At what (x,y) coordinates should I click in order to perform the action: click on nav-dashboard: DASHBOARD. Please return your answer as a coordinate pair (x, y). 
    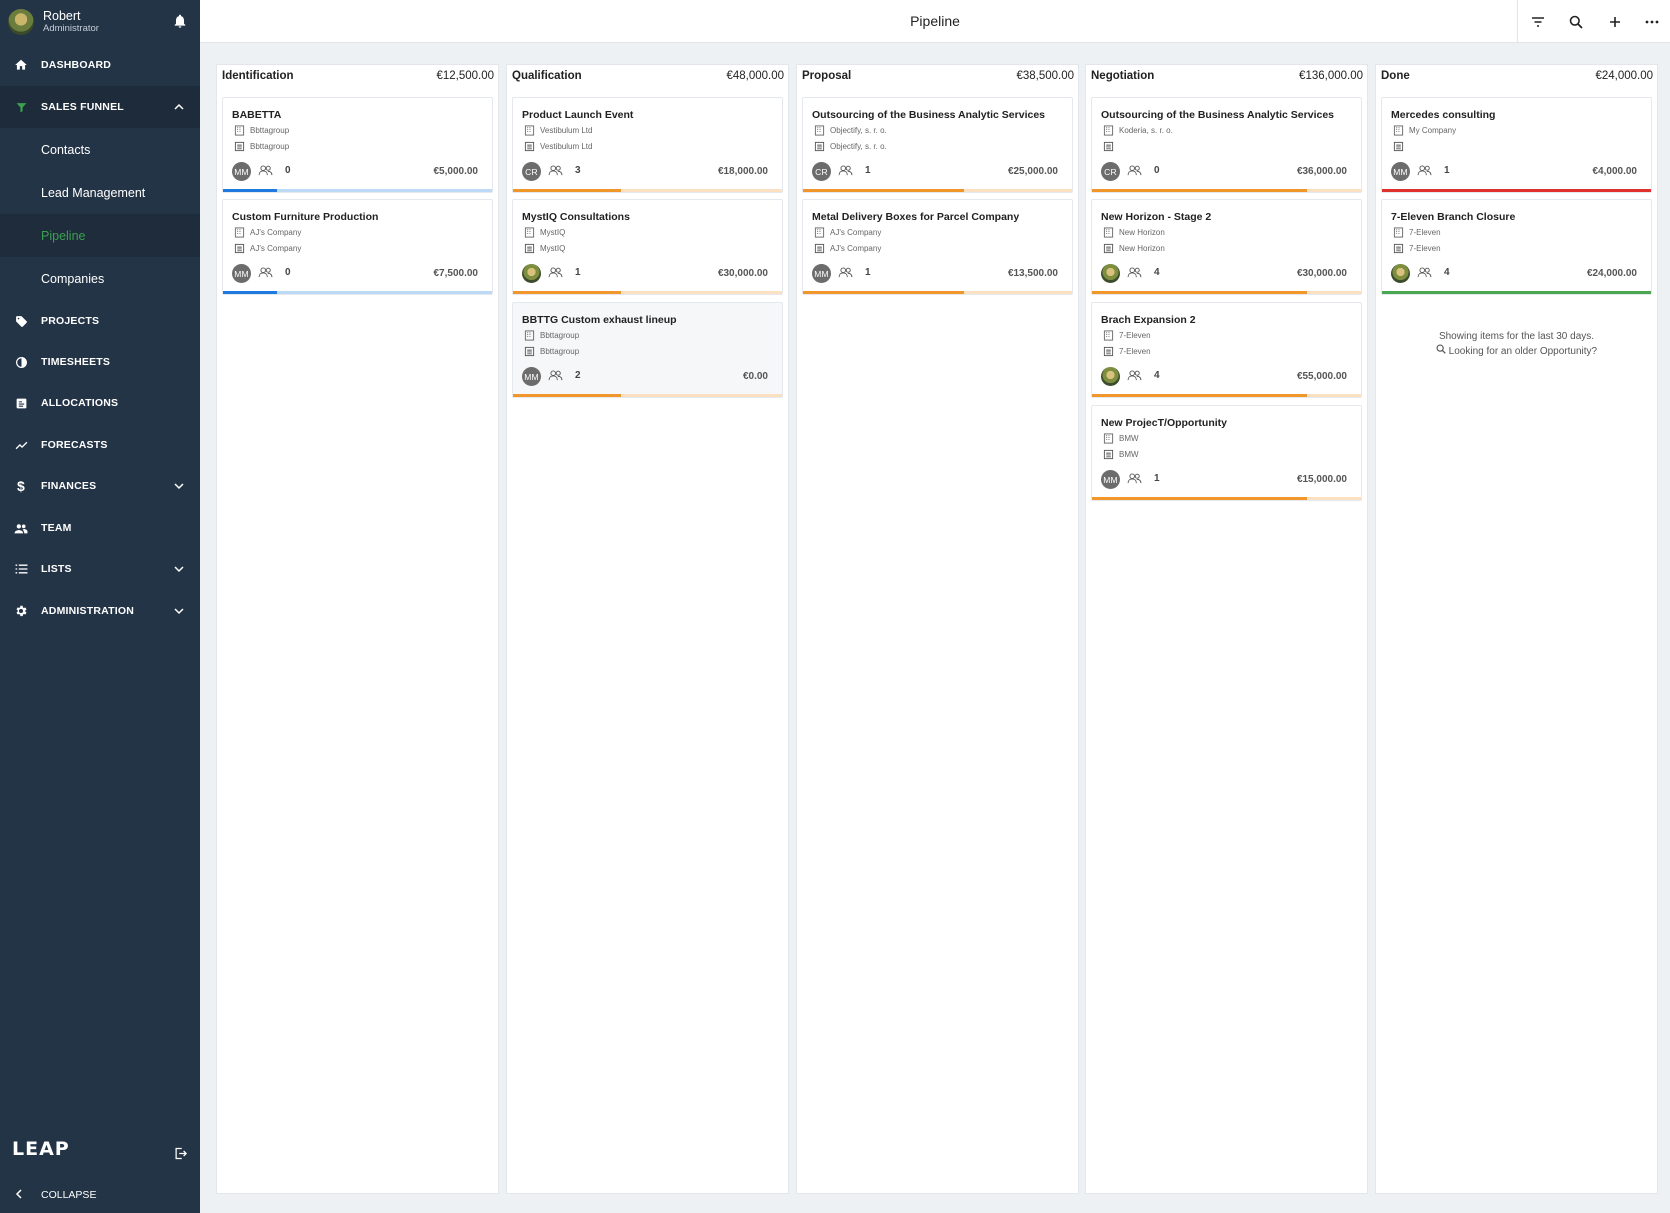
    Looking at the image, I should click on (100, 65).